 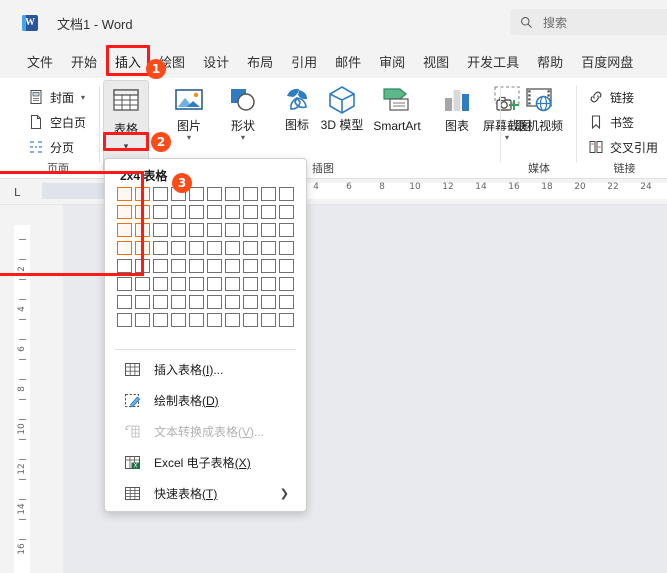 I want to click on tab-review: 审阅, so click(x=392, y=61).